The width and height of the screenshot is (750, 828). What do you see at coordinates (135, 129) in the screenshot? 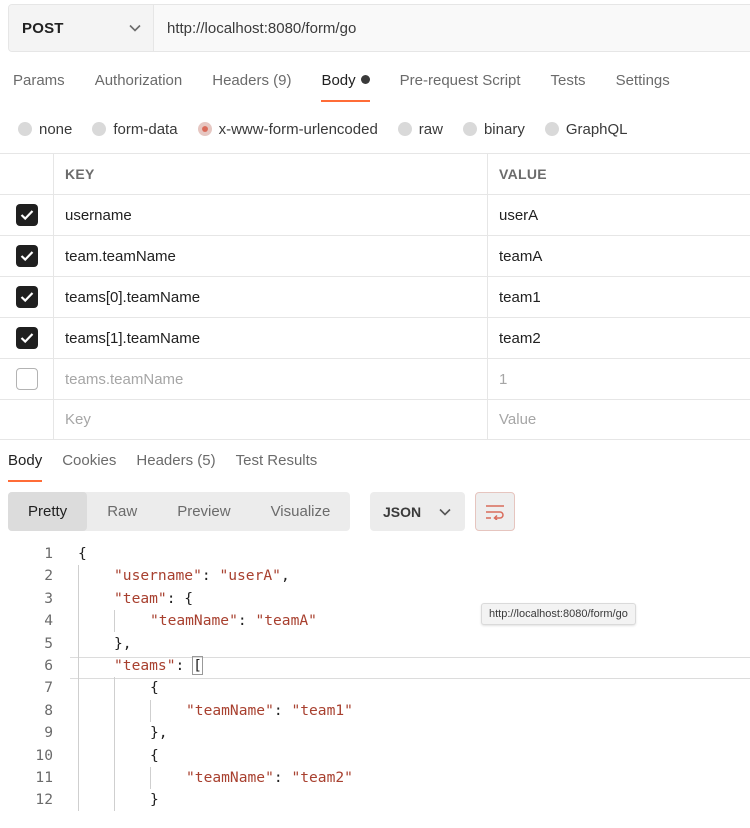
I see `body-type-form-data: form-data` at bounding box center [135, 129].